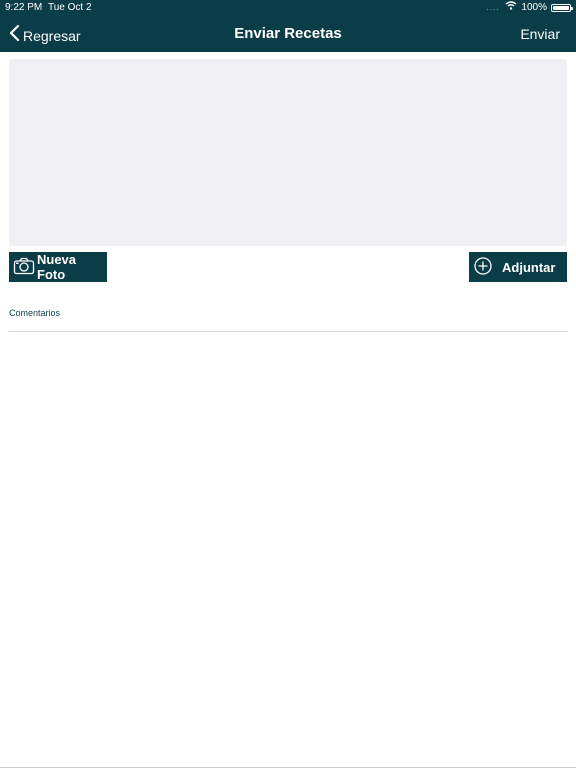  Describe the element at coordinates (540, 34) in the screenshot. I see `send-button: Enviar` at that location.